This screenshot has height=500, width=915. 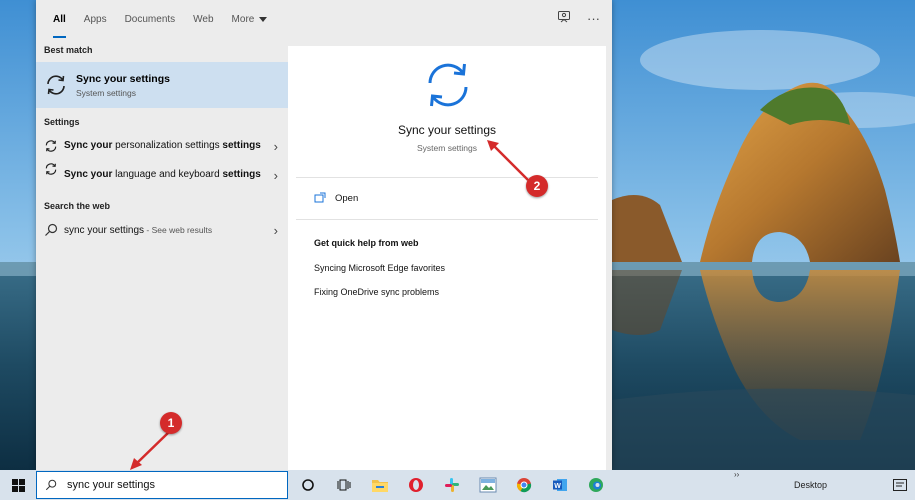 What do you see at coordinates (150, 19) in the screenshot?
I see `tab-documents: Documents` at bounding box center [150, 19].